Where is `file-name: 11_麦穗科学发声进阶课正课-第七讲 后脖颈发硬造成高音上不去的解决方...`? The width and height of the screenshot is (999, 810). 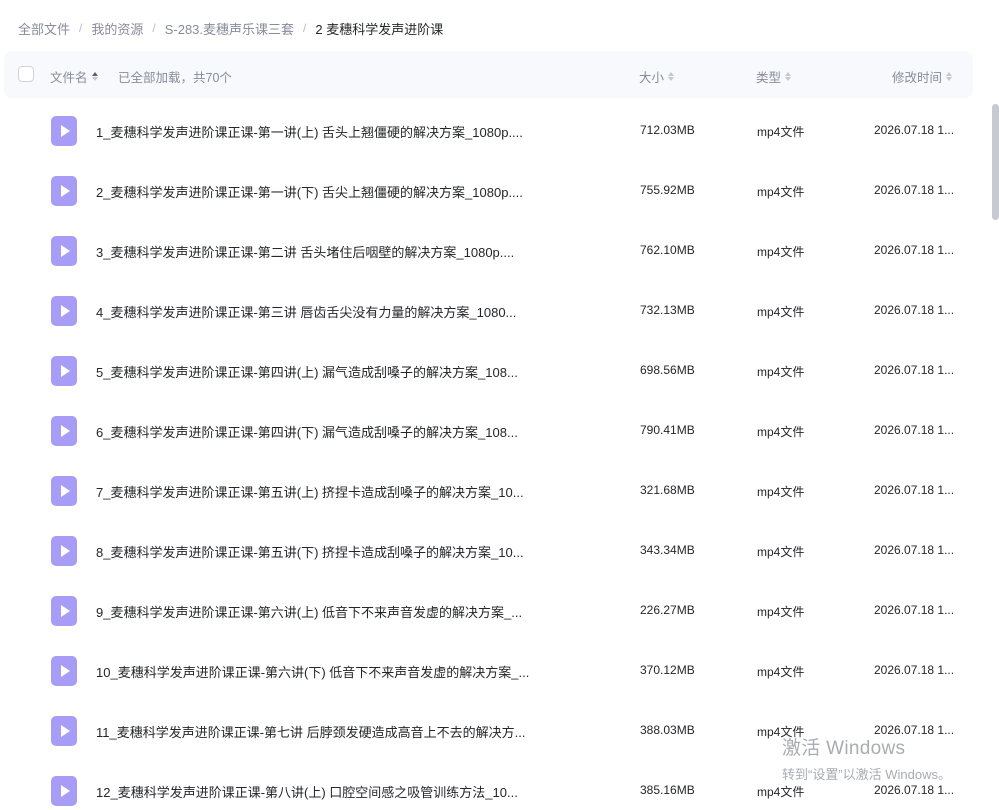
file-name: 11_麦穗科学发声进阶课正课-第七讲 后脖颈发硬造成高音上不去的解决方... is located at coordinates (331, 731).